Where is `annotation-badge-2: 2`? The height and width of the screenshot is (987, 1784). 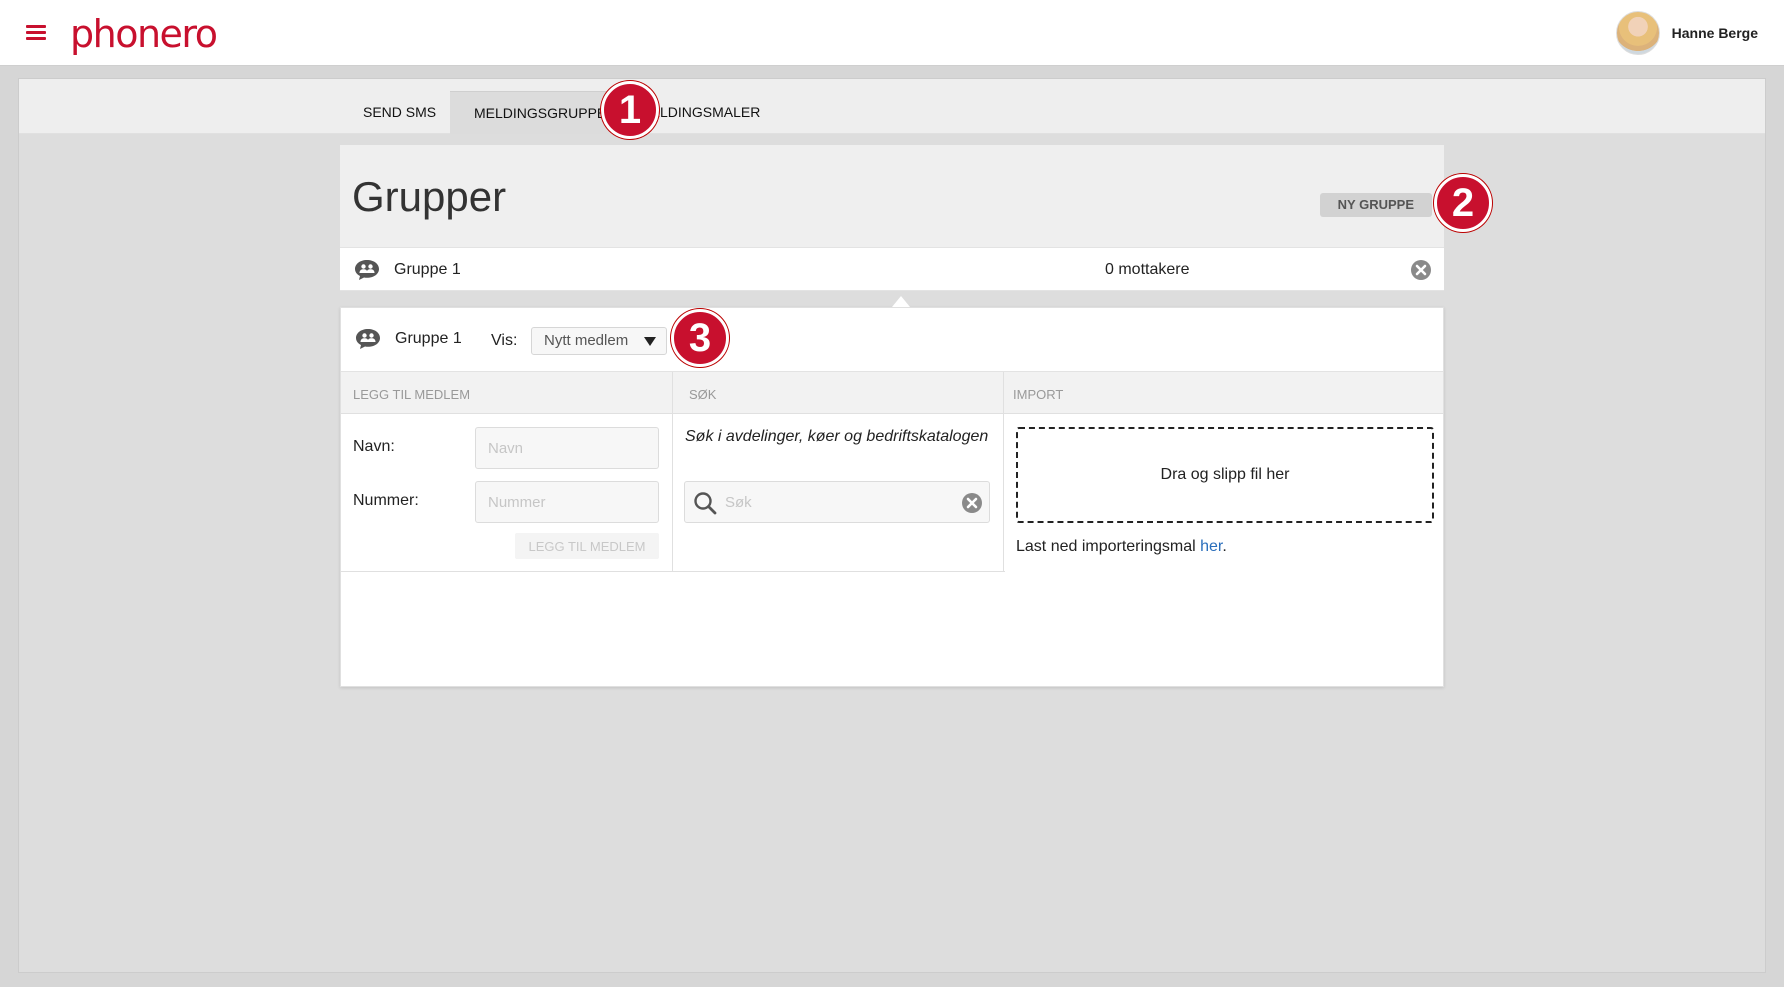
annotation-badge-2: 2 is located at coordinates (1463, 203).